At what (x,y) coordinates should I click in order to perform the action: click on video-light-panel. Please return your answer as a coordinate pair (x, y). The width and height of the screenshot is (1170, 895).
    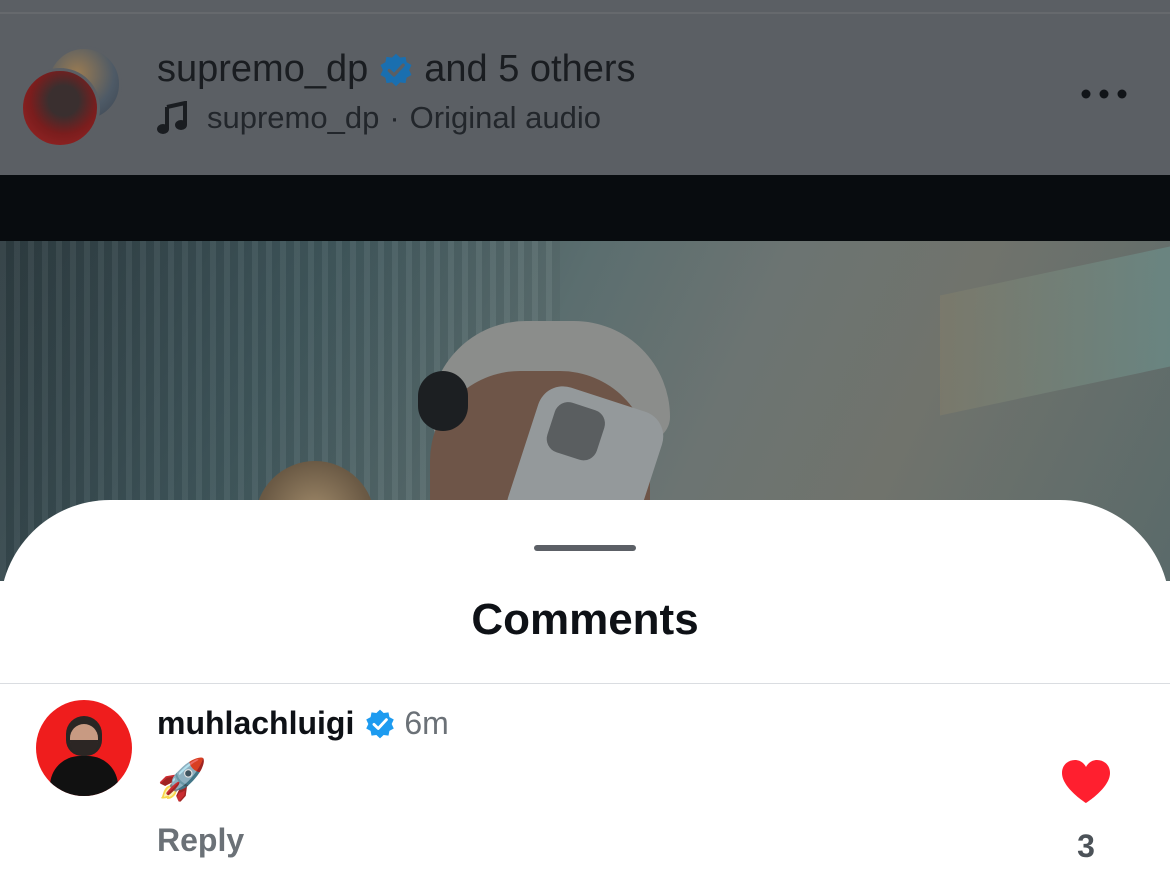
    Looking at the image, I should click on (1055, 331).